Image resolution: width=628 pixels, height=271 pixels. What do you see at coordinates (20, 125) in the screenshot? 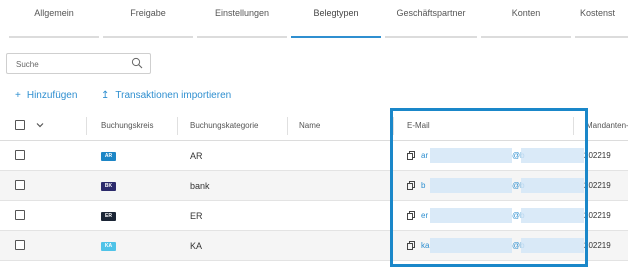
I see `select-all-checkbox` at bounding box center [20, 125].